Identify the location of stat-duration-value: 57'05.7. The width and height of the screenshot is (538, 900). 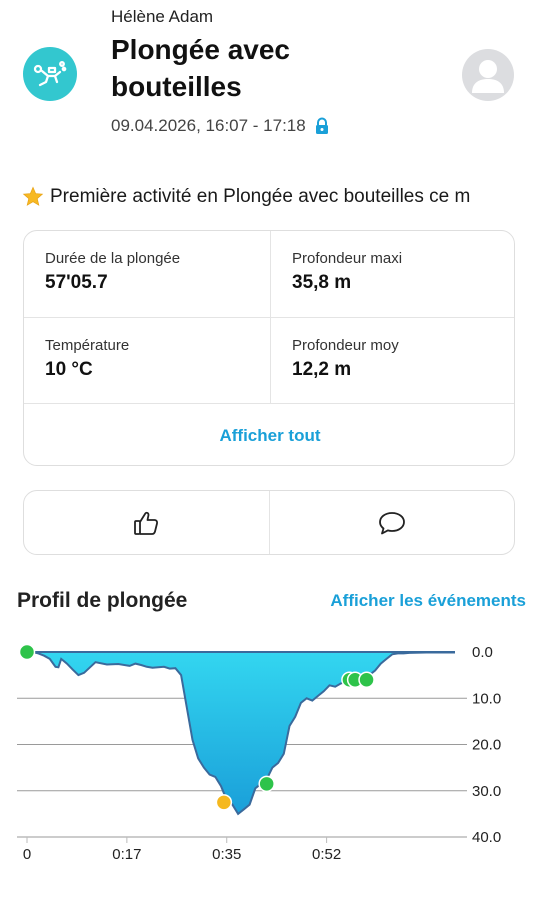
(76, 282).